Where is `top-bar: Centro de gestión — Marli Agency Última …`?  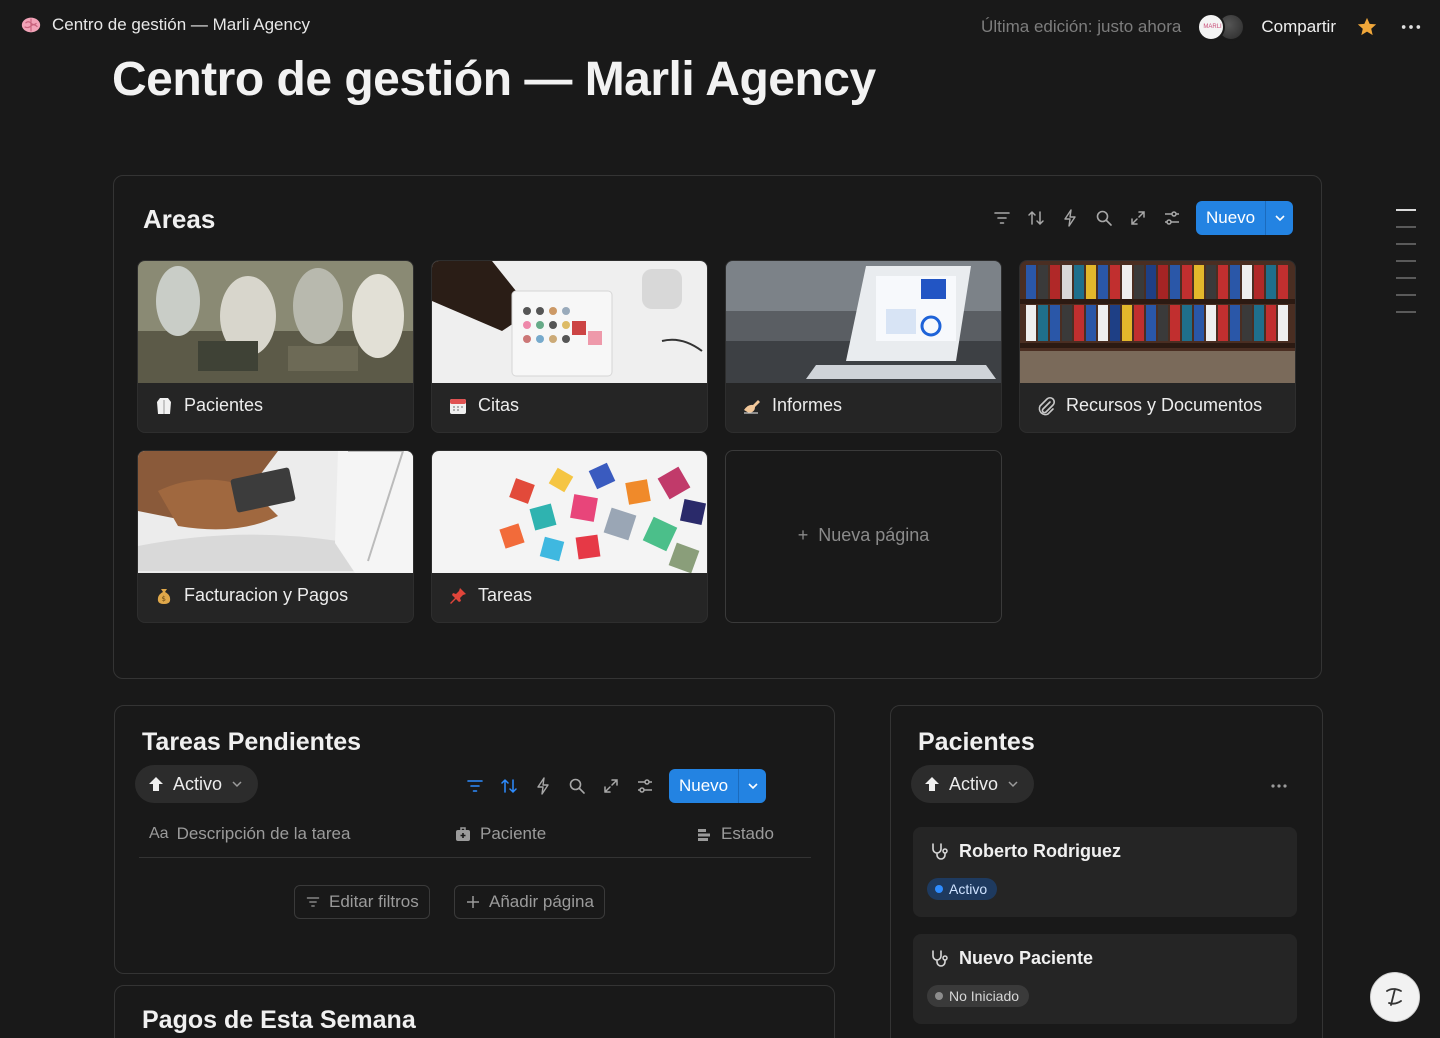 top-bar: Centro de gestión — Marli Agency Última … is located at coordinates (720, 27).